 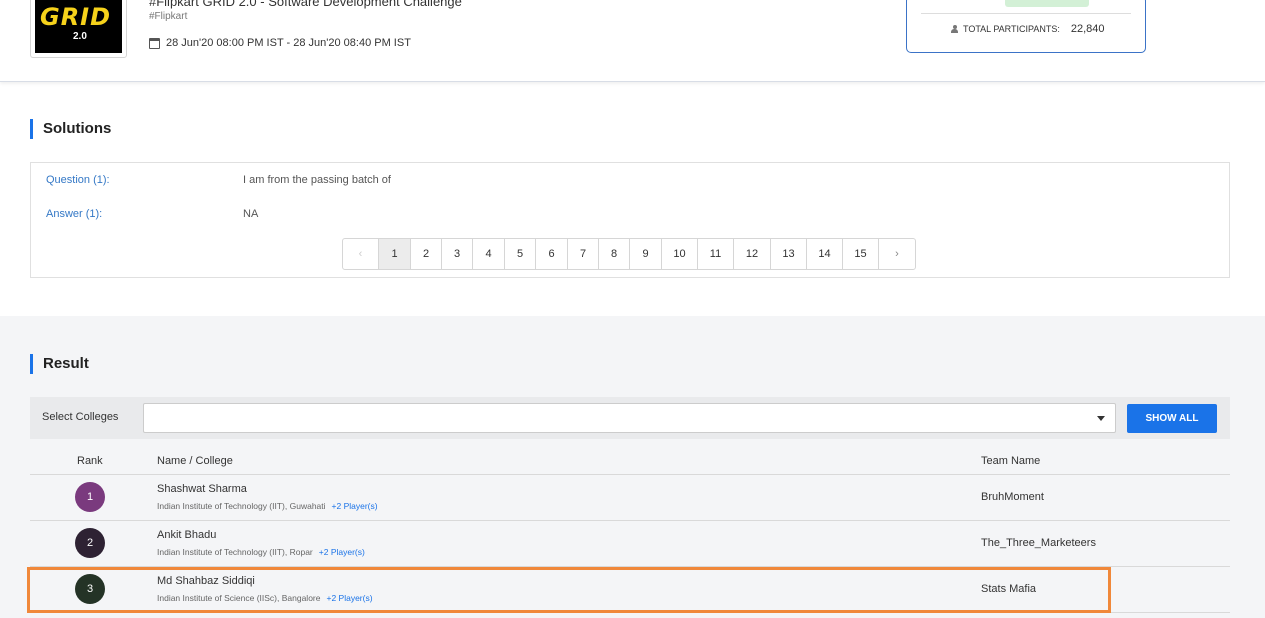 I want to click on page-5-button: 5, so click(x=520, y=254).